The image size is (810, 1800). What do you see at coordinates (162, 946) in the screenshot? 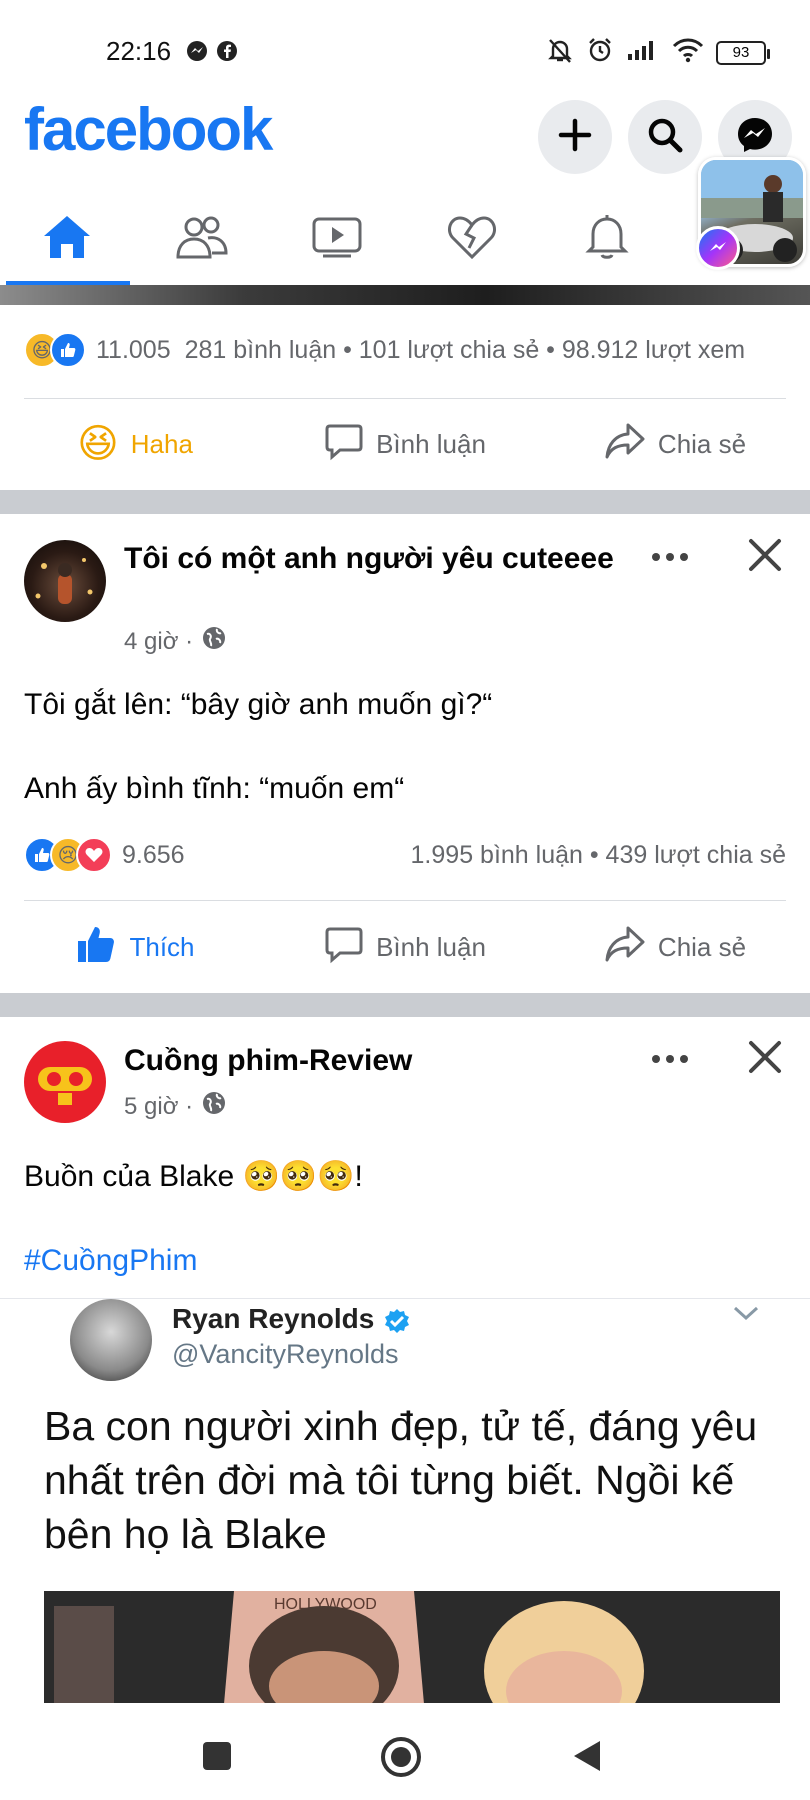
I see `post2-like-label: Thích` at bounding box center [162, 946].